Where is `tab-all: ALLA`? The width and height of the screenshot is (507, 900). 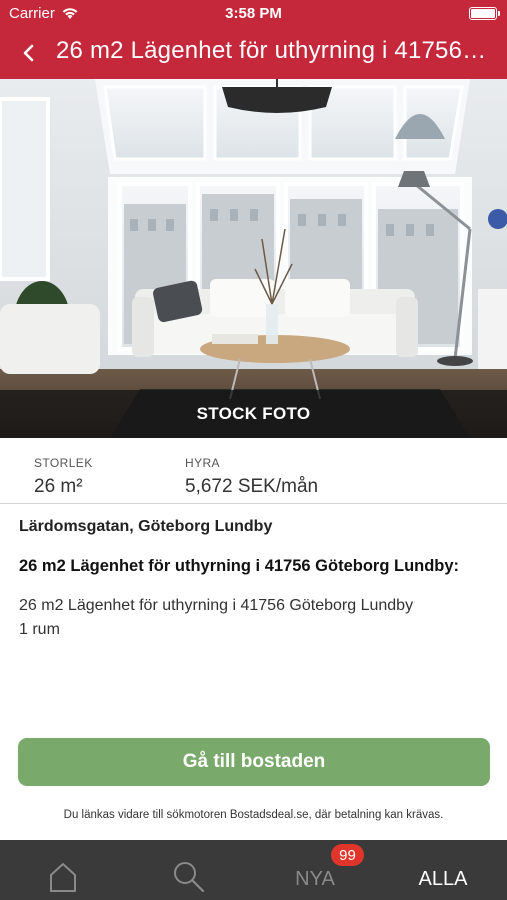
tab-all: ALLA is located at coordinates (443, 870).